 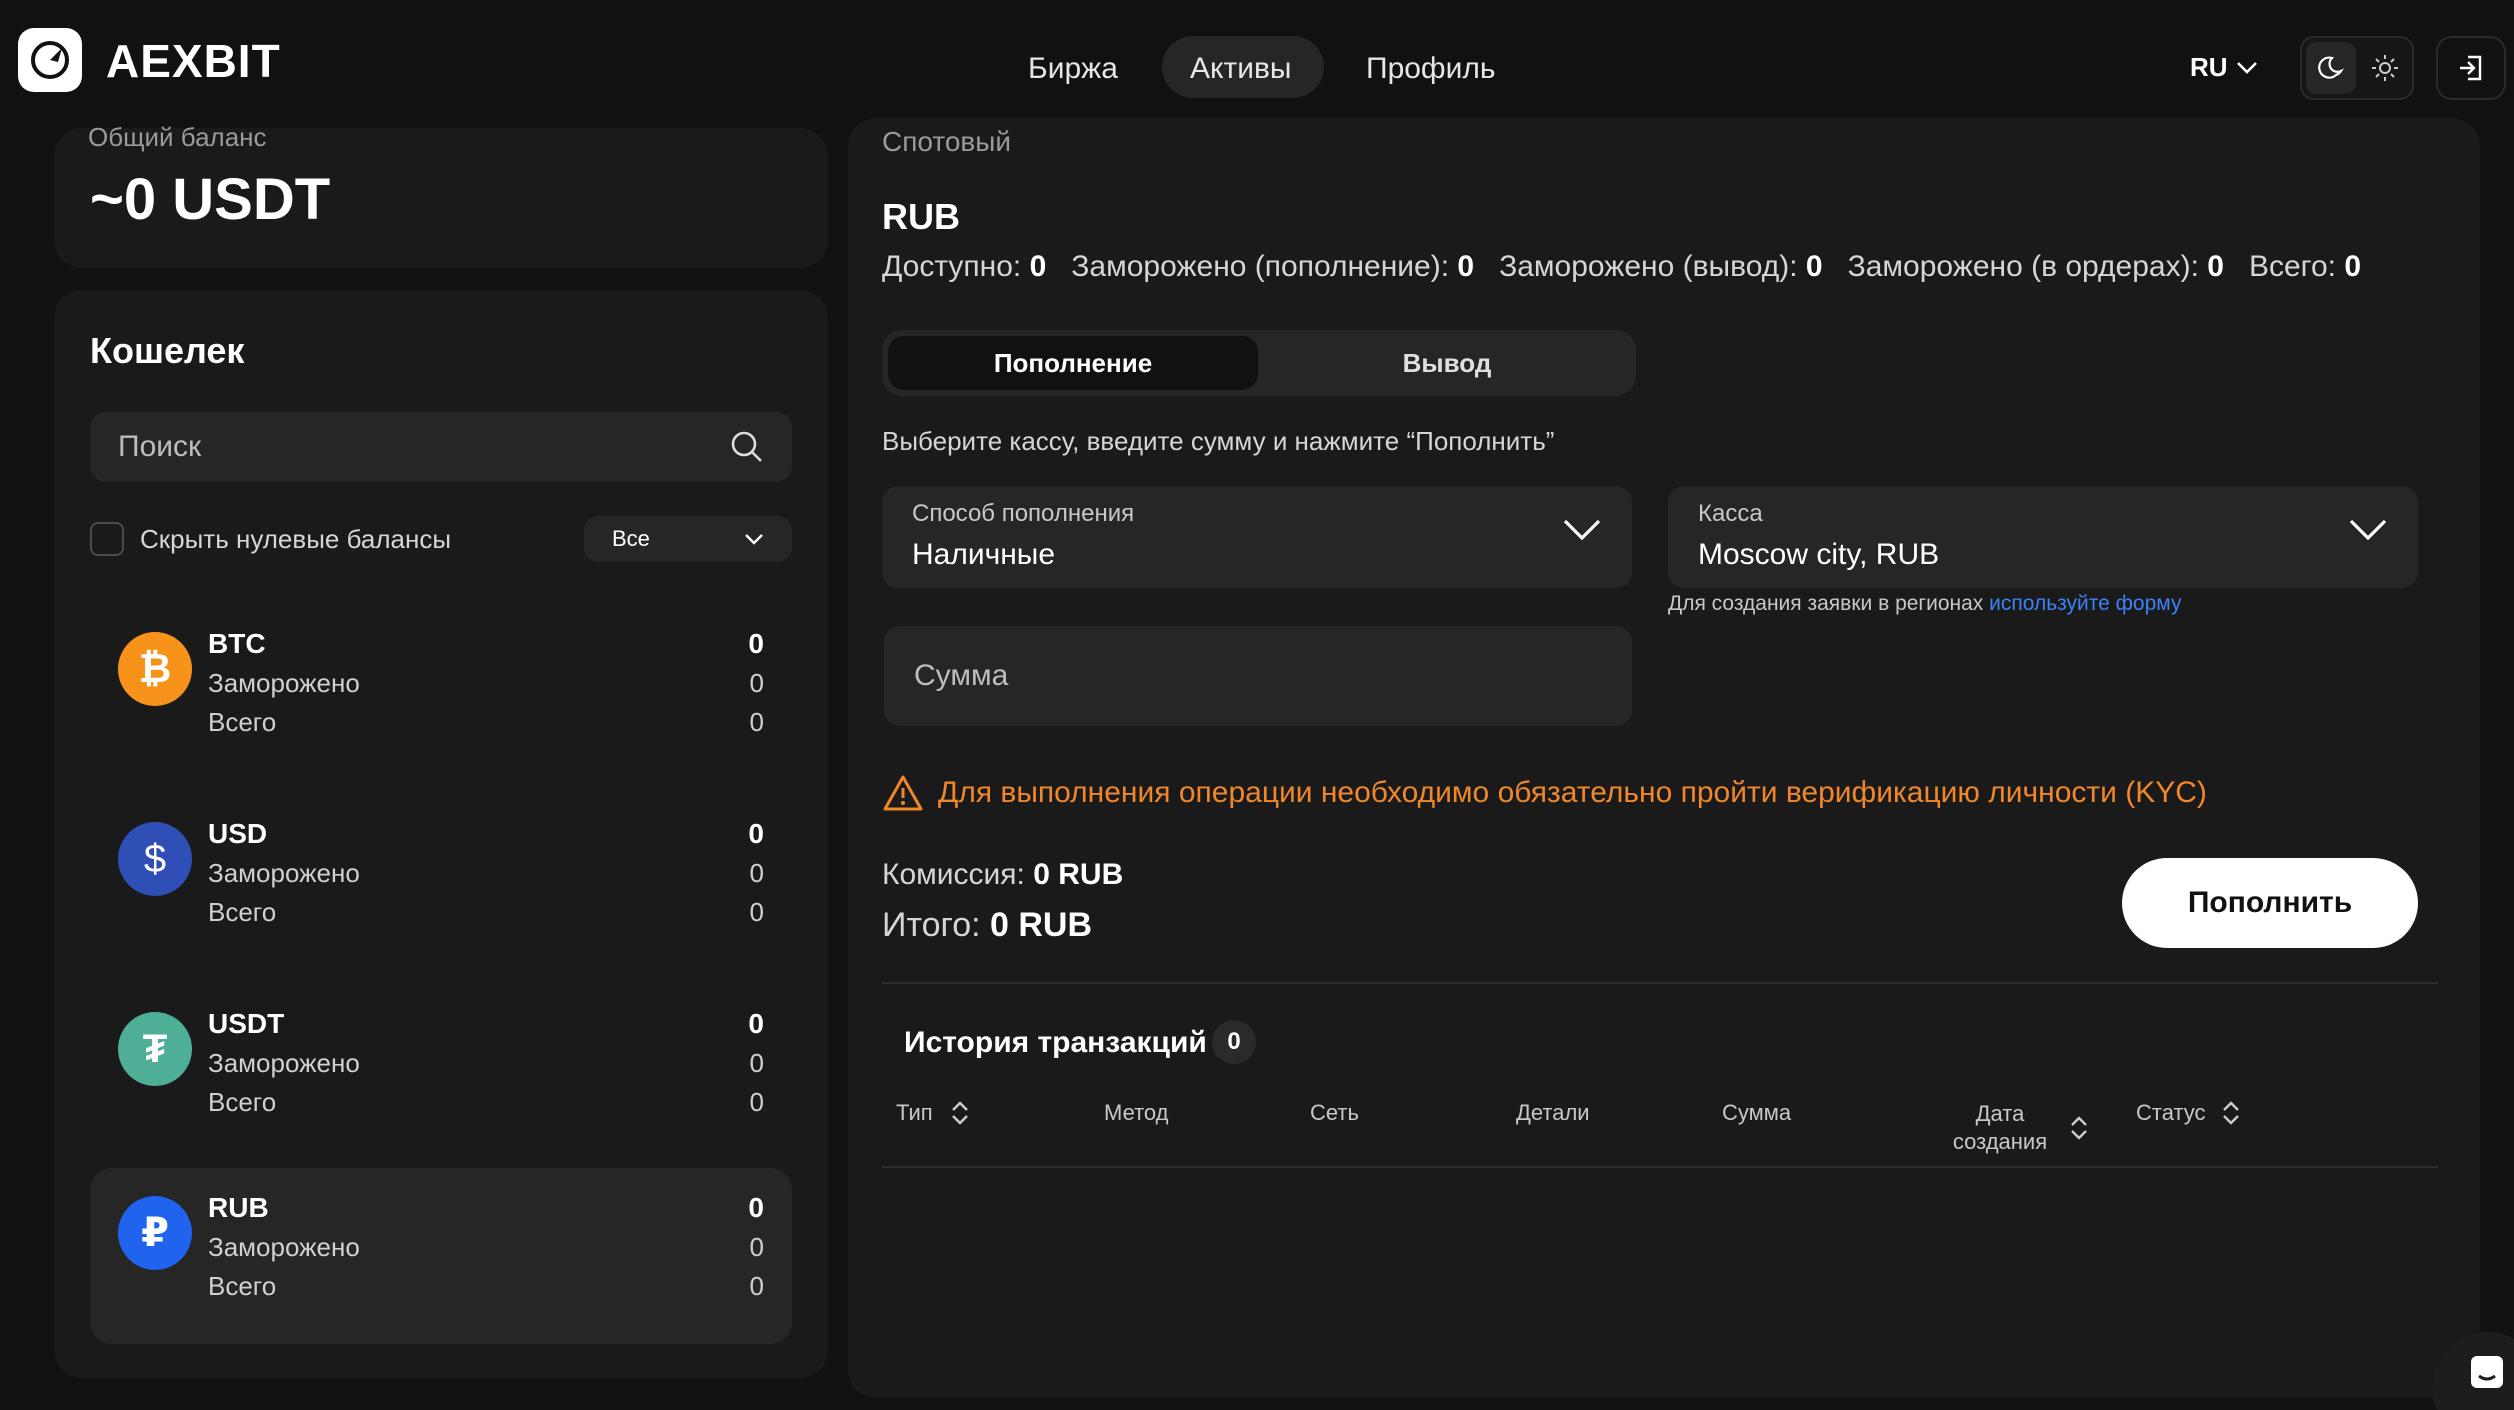 I want to click on moon-icon, so click(x=2331, y=67).